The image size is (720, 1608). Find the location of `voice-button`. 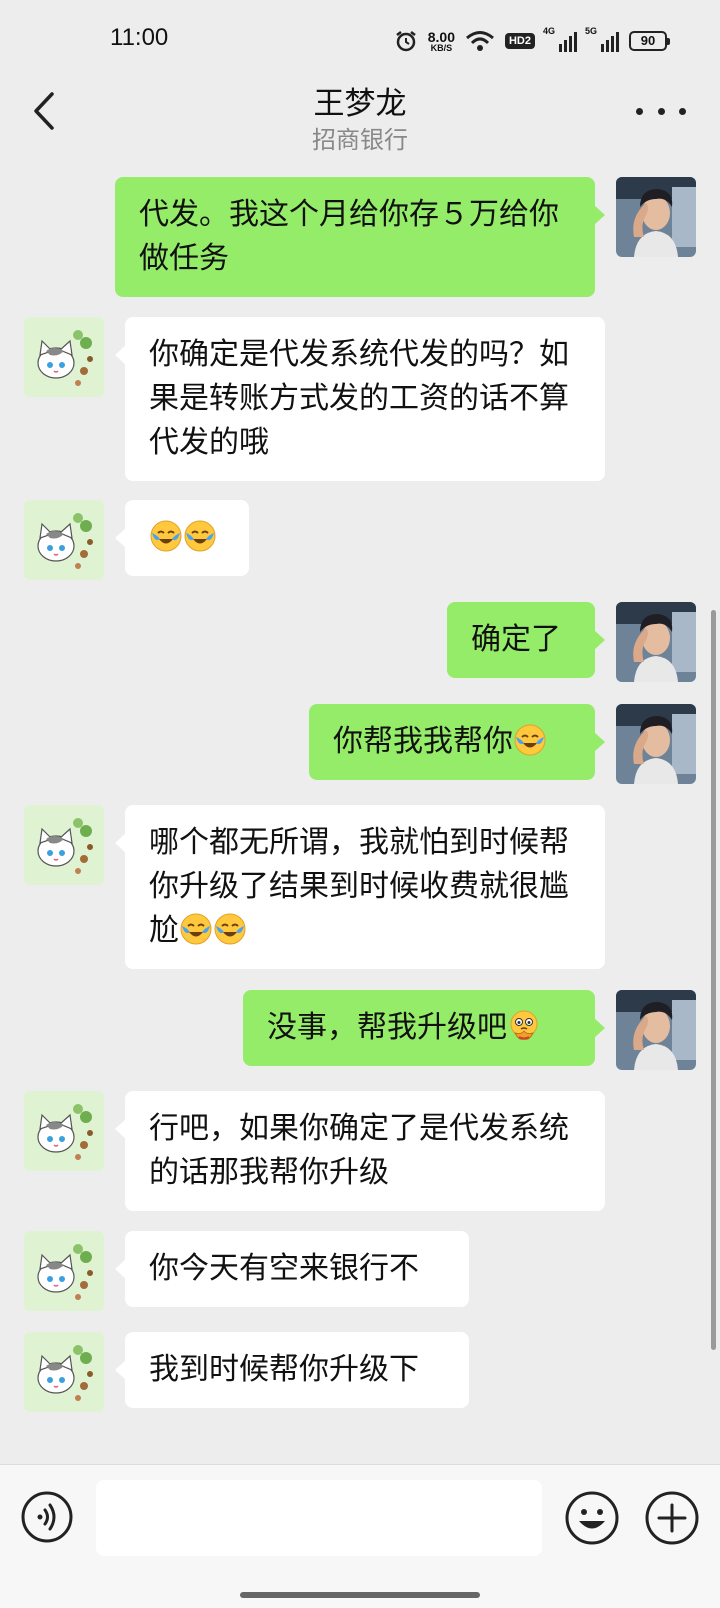

voice-button is located at coordinates (47, 1517).